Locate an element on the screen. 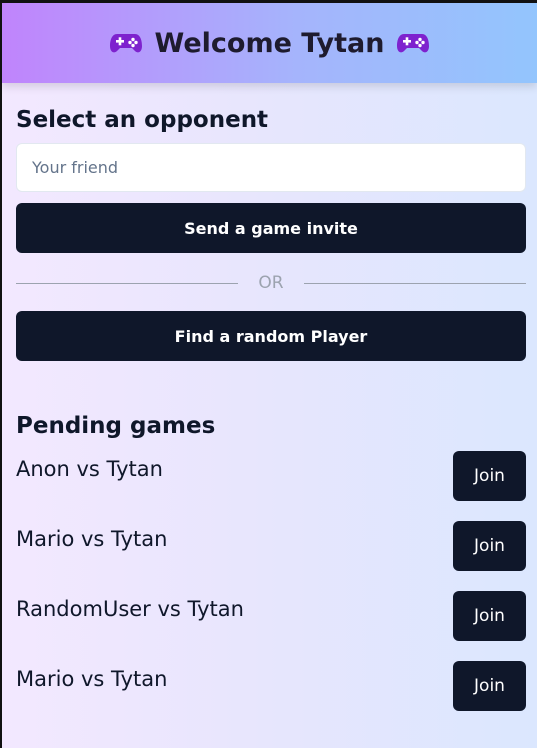 This screenshot has height=748, width=537. friend-input is located at coordinates (271, 167).